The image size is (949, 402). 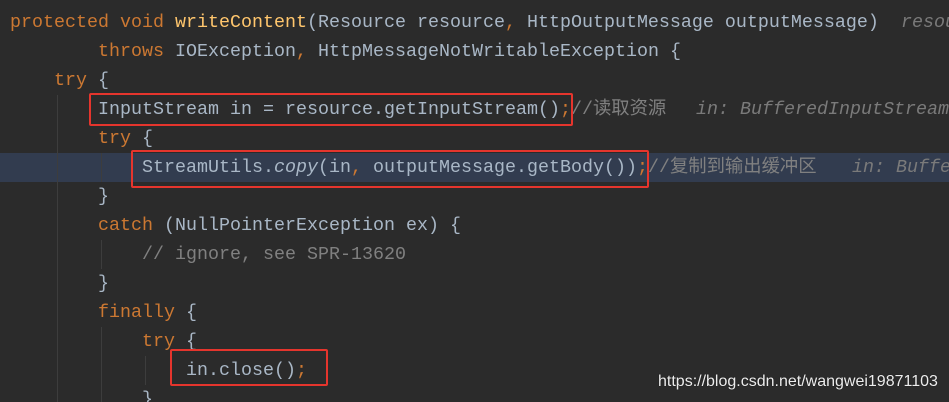 I want to click on comment: //复制到输出缓冲区, so click(x=732, y=167).